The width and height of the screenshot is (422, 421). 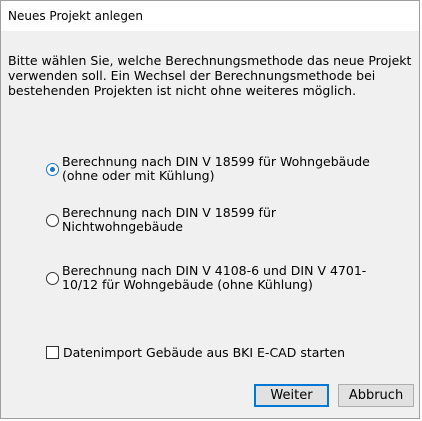 What do you see at coordinates (376, 395) in the screenshot?
I see `cancel-button: Abbruch` at bounding box center [376, 395].